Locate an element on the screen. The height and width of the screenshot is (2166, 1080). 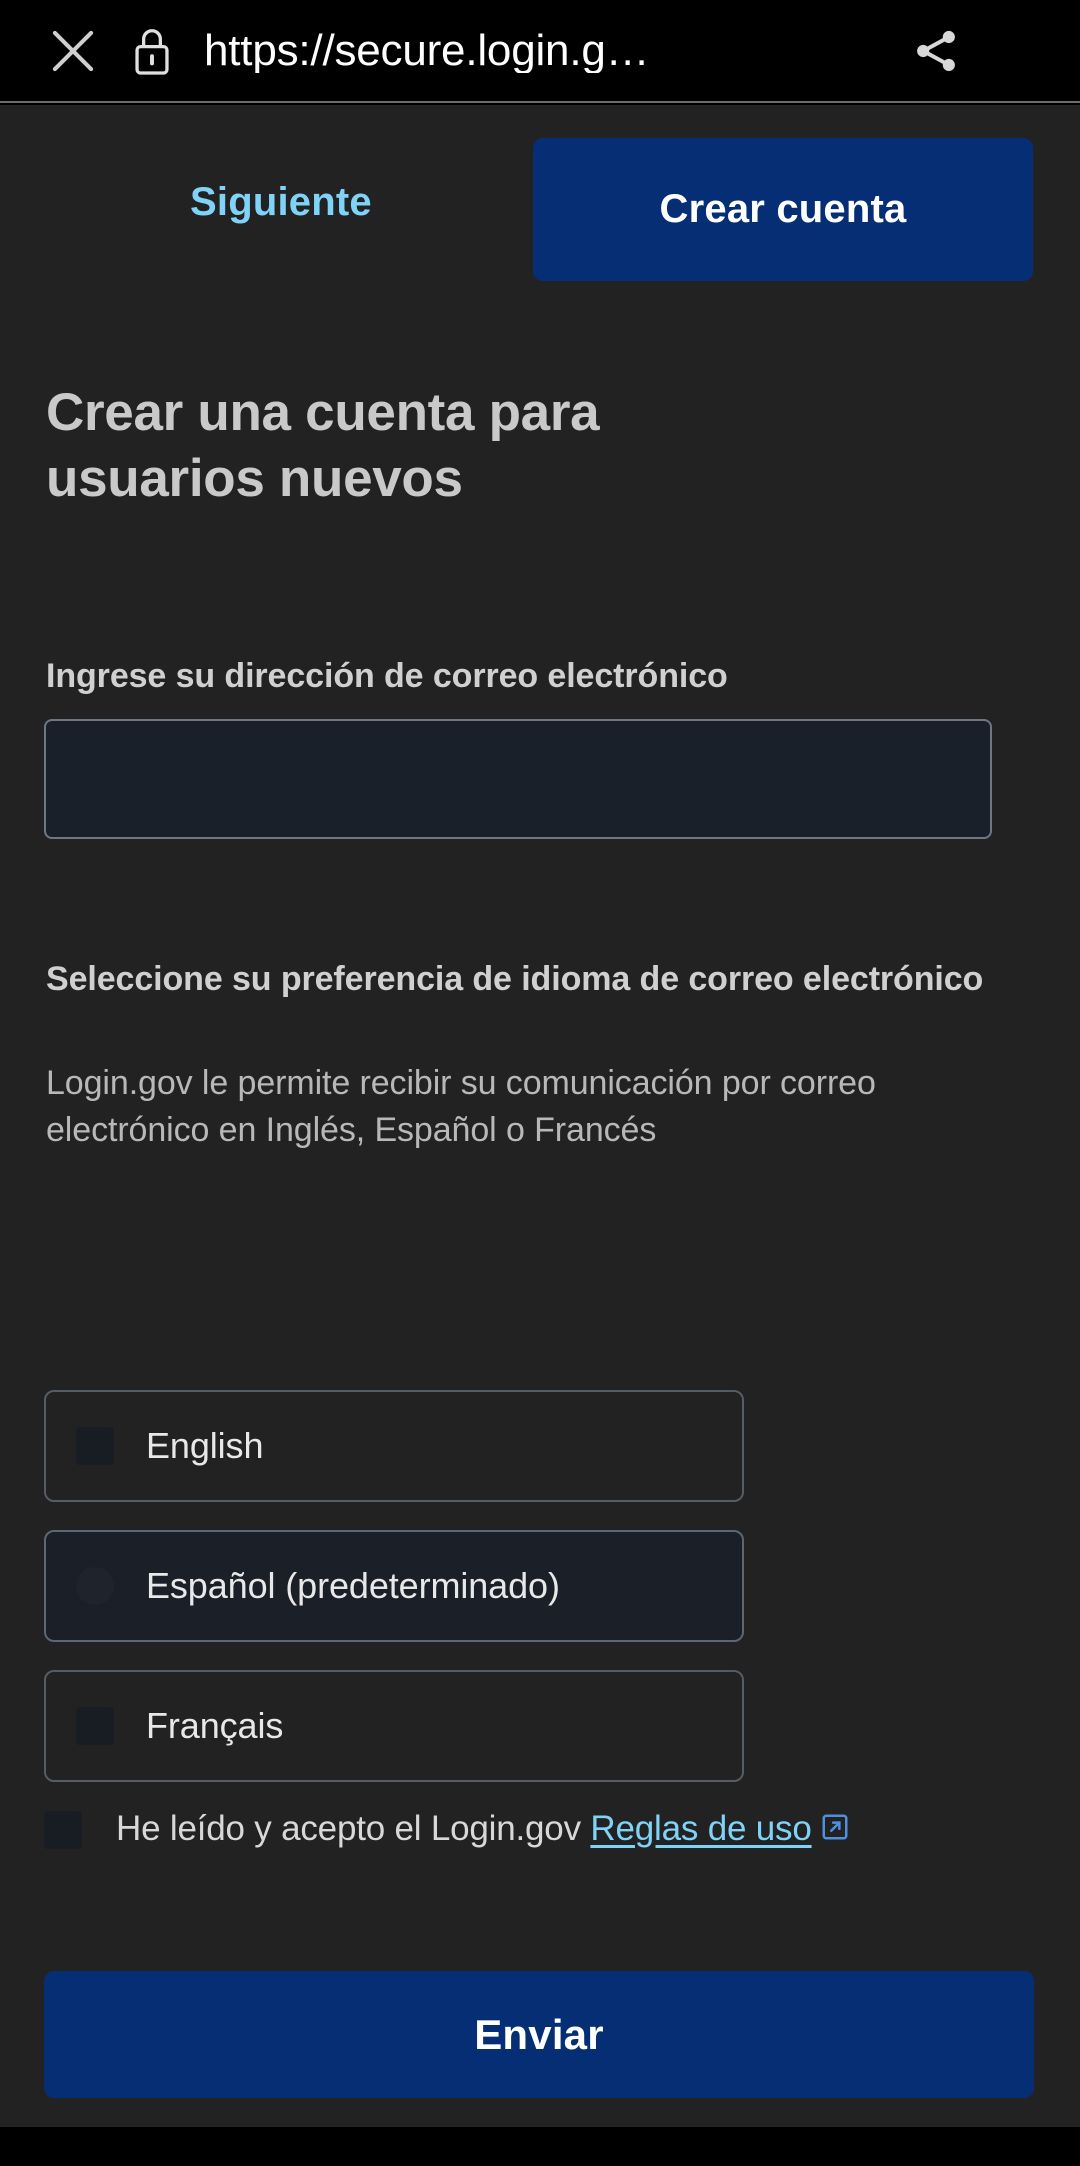
terms-text: He leído y acepto el Login.gov is located at coordinates (348, 1828).